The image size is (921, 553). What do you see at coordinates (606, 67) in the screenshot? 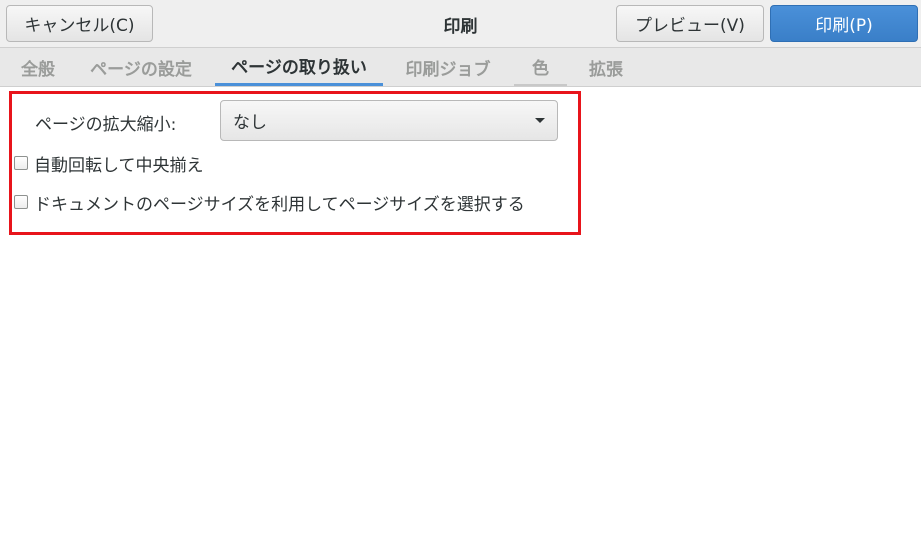
I see `tab-advanced: 拡張` at bounding box center [606, 67].